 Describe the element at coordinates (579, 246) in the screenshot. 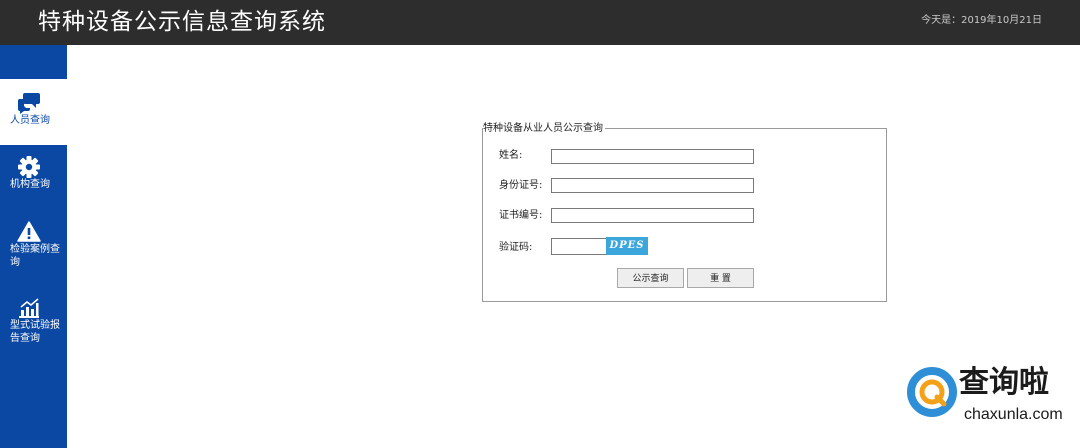

I see `captcha-input` at that location.